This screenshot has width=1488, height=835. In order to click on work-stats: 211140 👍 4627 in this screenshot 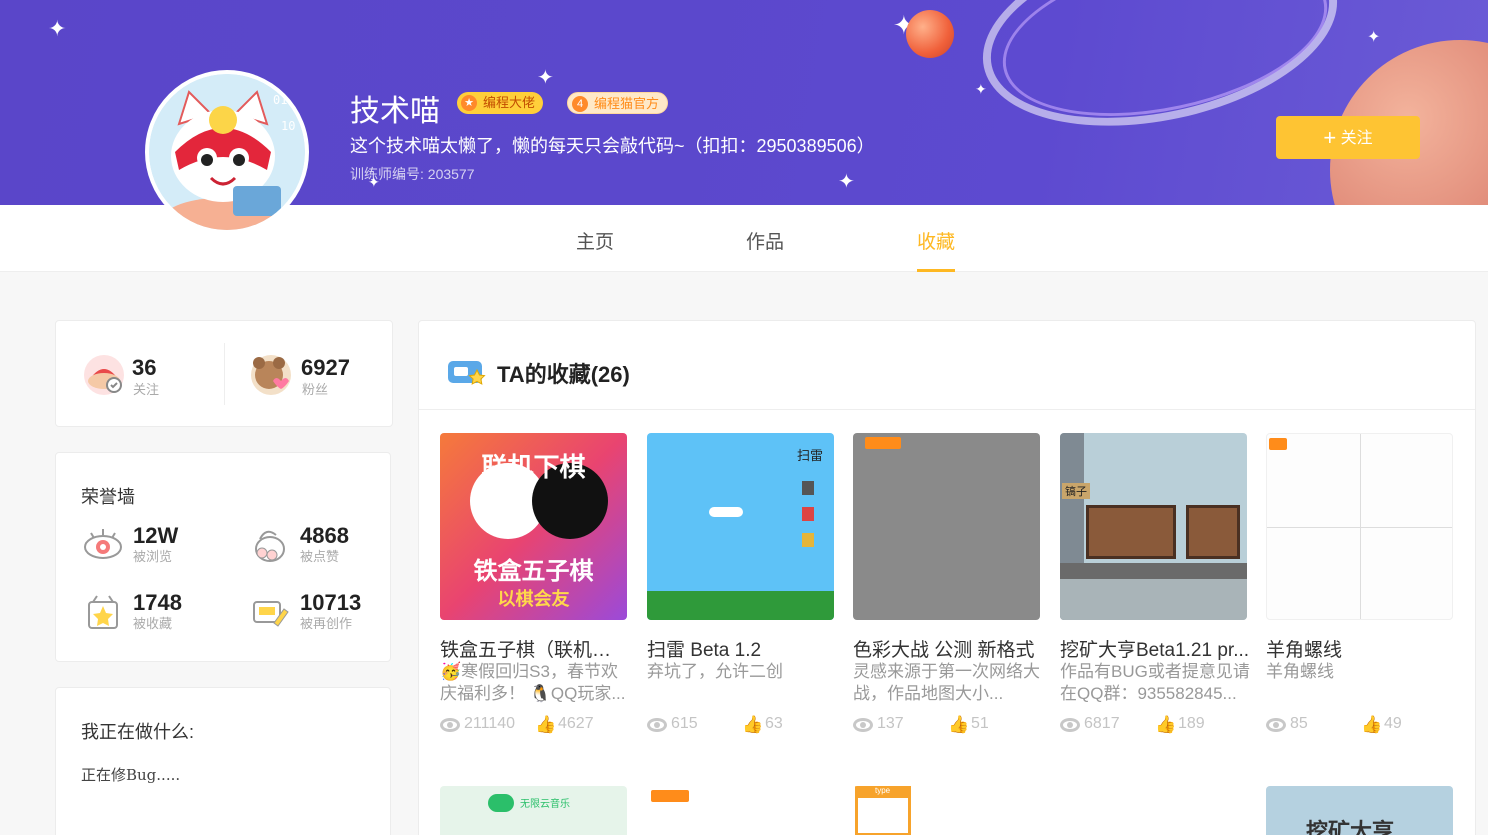, I will do `click(535, 726)`.